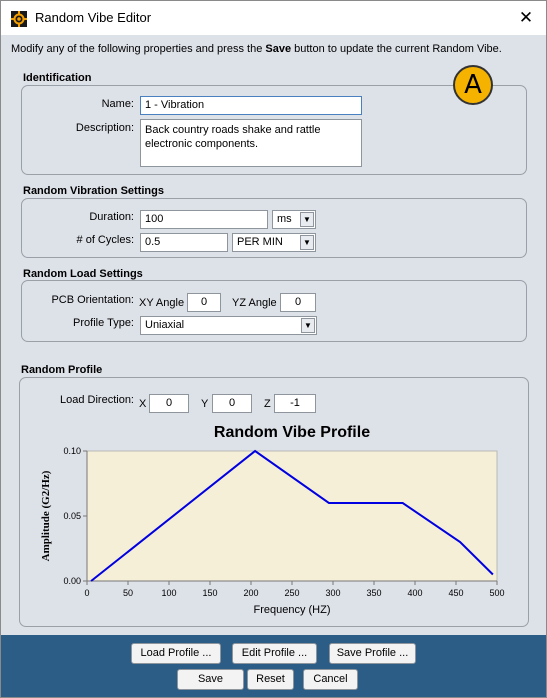  What do you see at coordinates (104, 128) in the screenshot?
I see `description-label: Description:` at bounding box center [104, 128].